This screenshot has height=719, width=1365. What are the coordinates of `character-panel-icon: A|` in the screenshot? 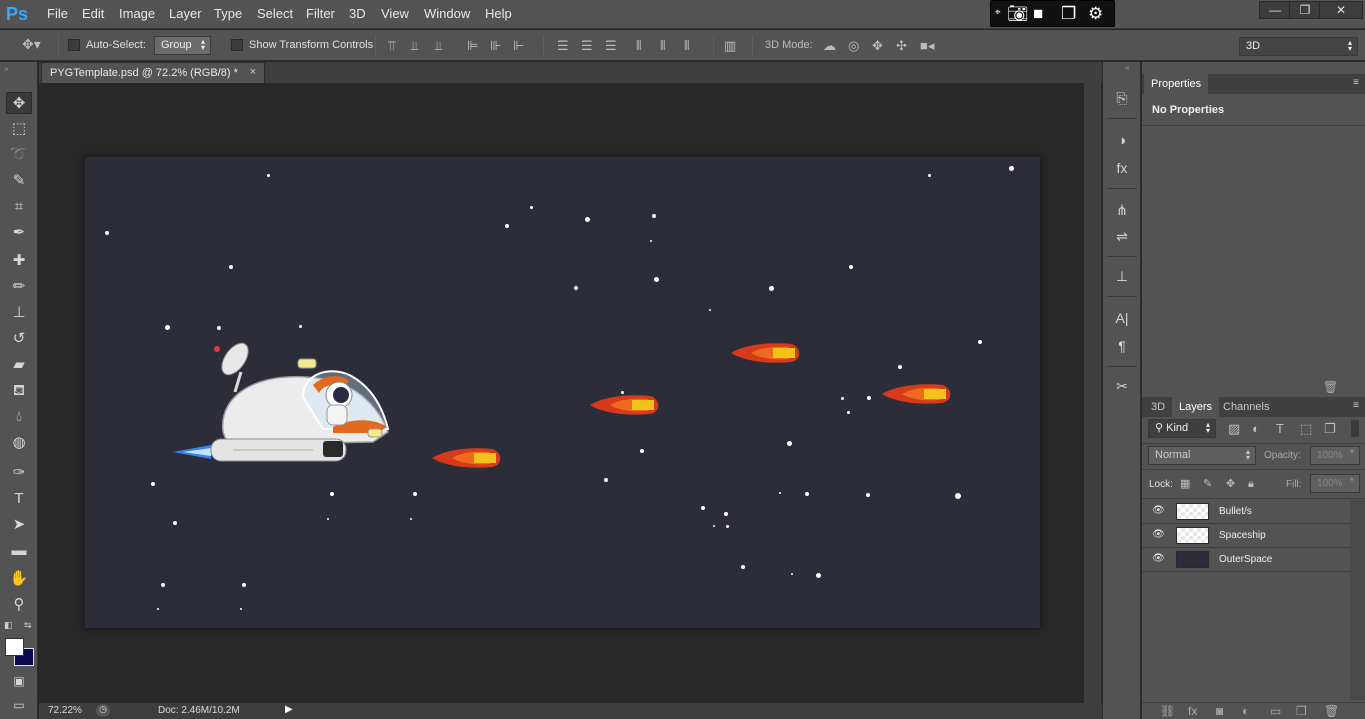 It's located at (1122, 318).